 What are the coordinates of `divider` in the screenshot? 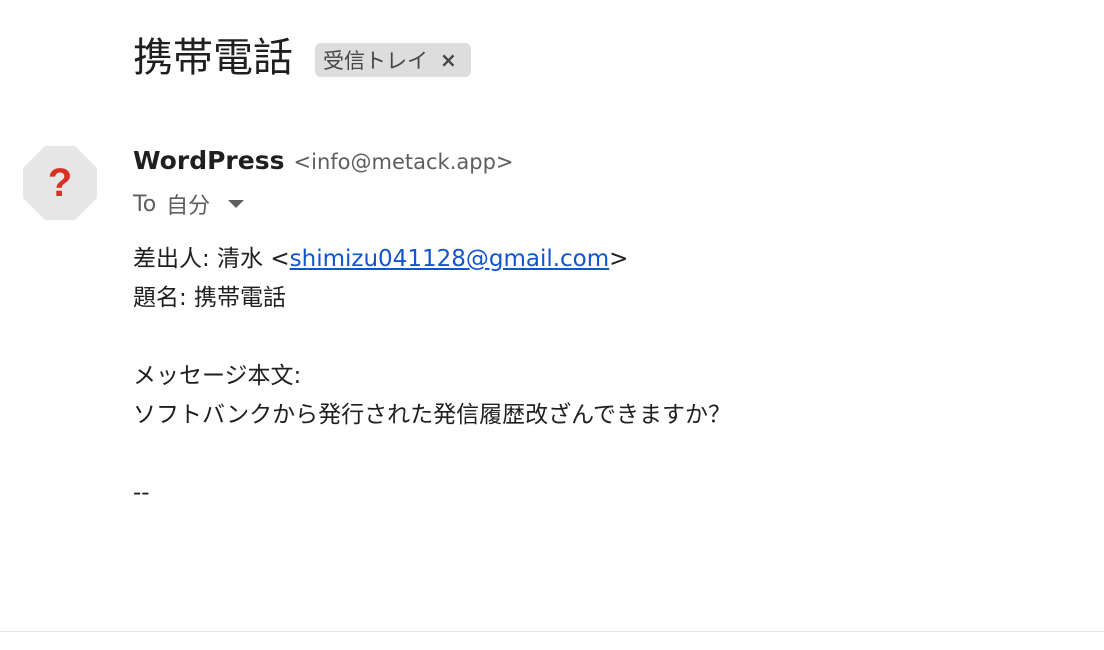 It's located at (552, 631).